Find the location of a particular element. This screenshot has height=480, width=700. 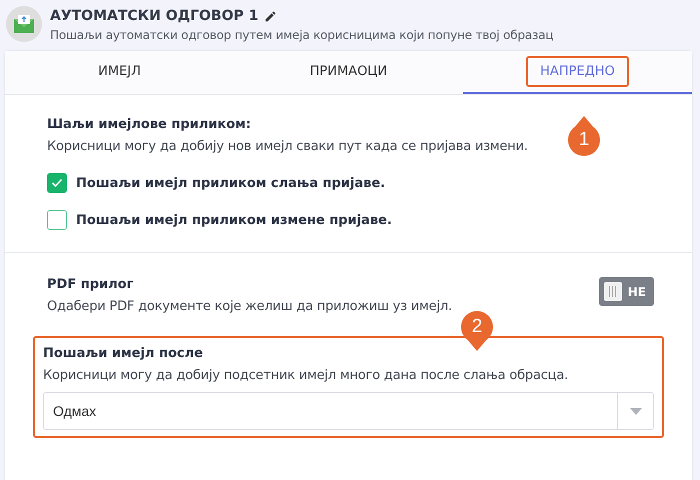

tab: ПРИМАОЦИ is located at coordinates (348, 72).